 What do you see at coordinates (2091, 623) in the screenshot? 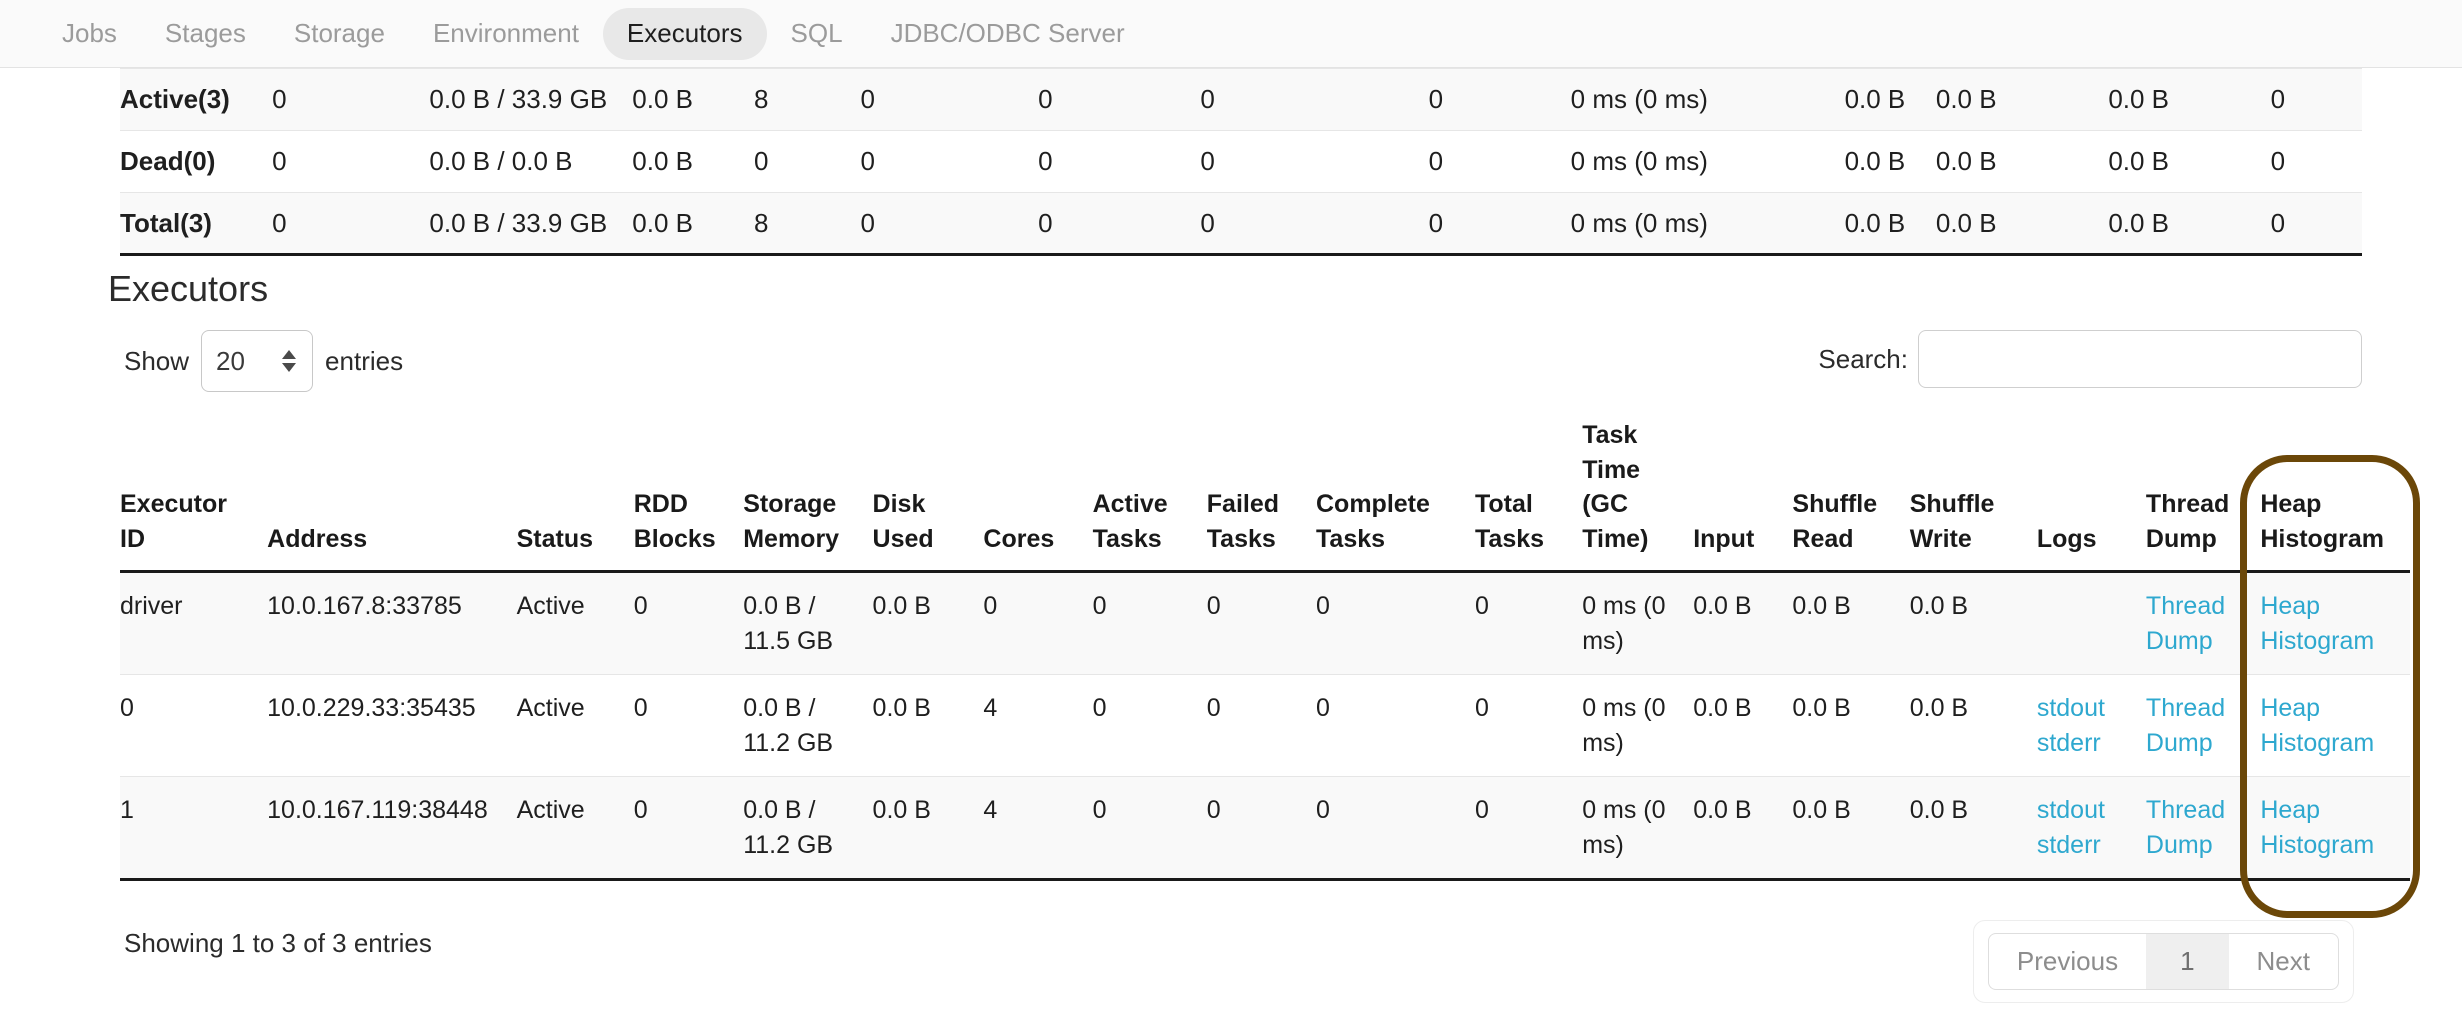
I see `cell-logs` at bounding box center [2091, 623].